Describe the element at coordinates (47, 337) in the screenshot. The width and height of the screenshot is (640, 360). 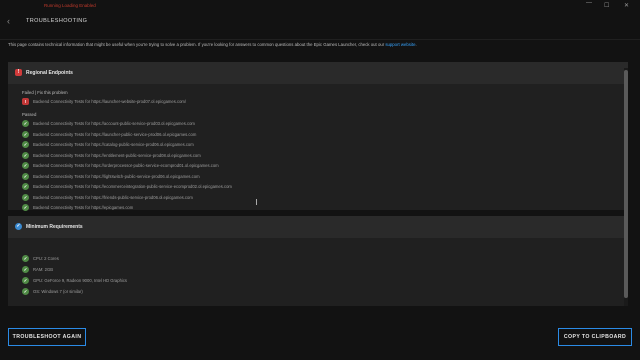
I see `troubleshoot-again-button: TROUBLESHOOT AGAIN` at that location.